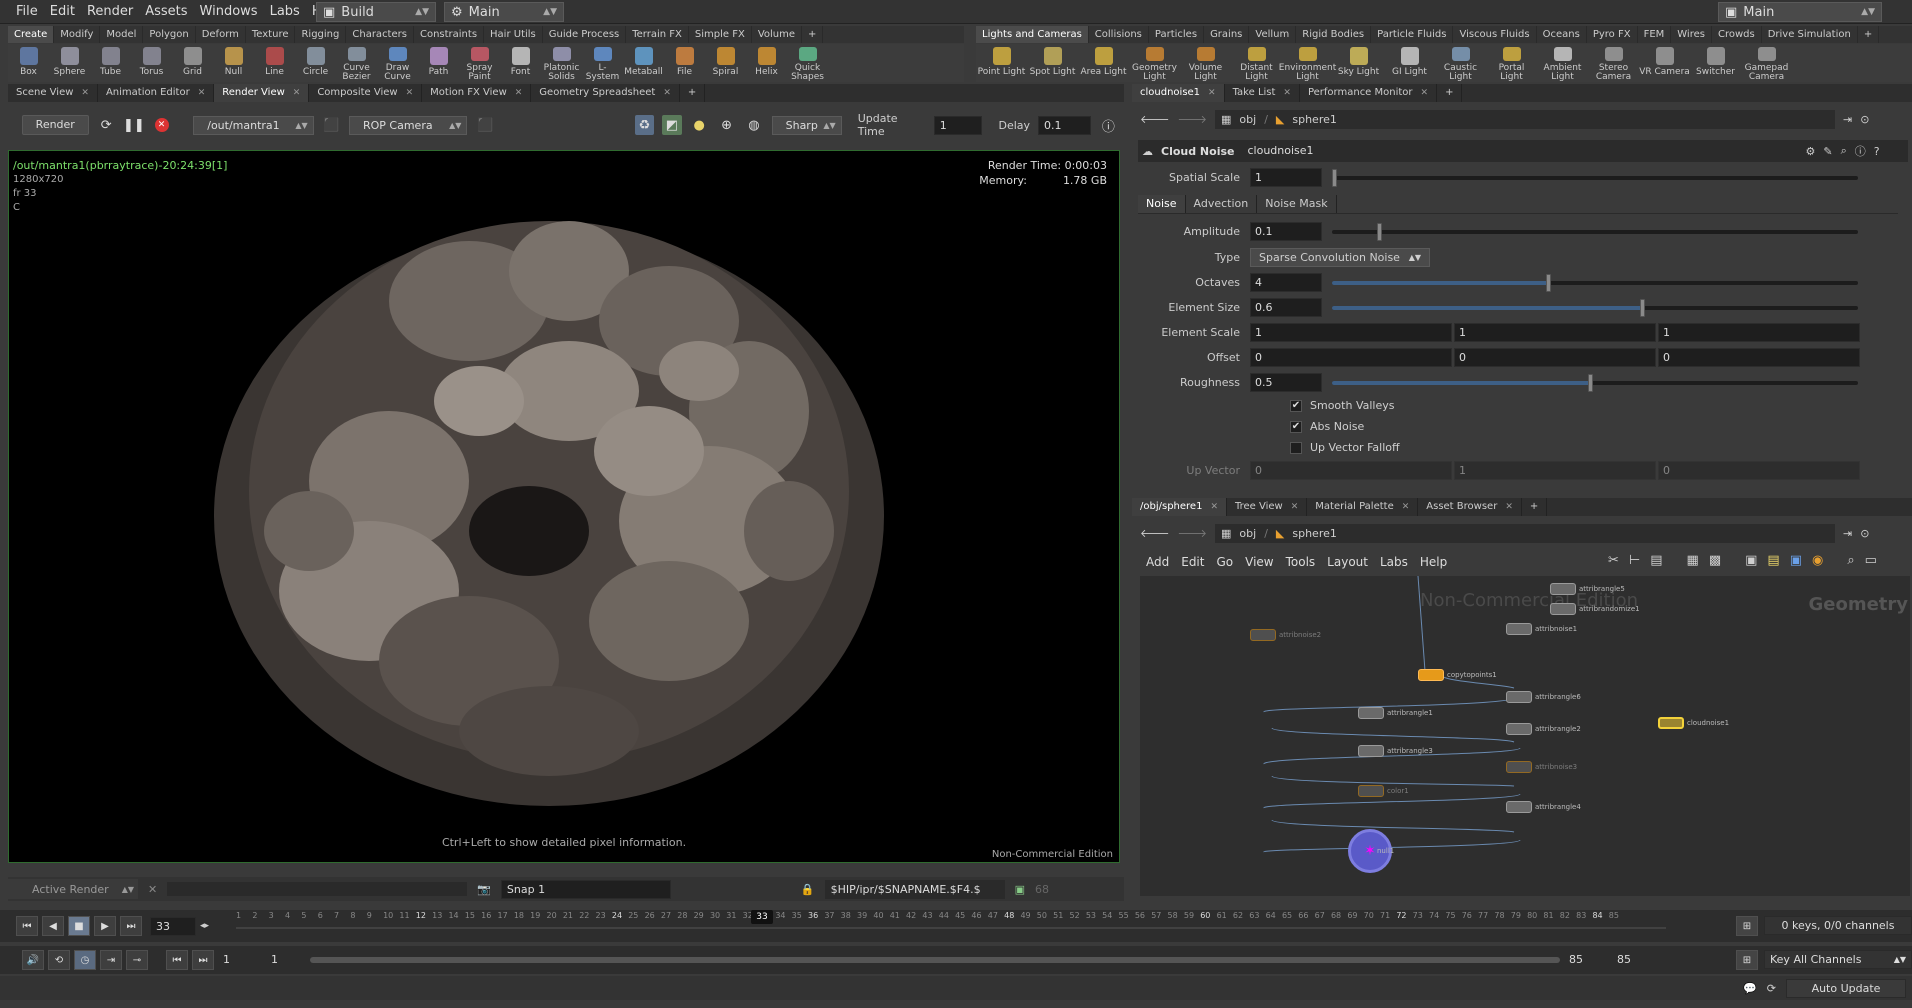 Image resolution: width=1912 pixels, height=1008 pixels. What do you see at coordinates (73, 889) in the screenshot?
I see `active-render-select: Active Render ▲▼` at bounding box center [73, 889].